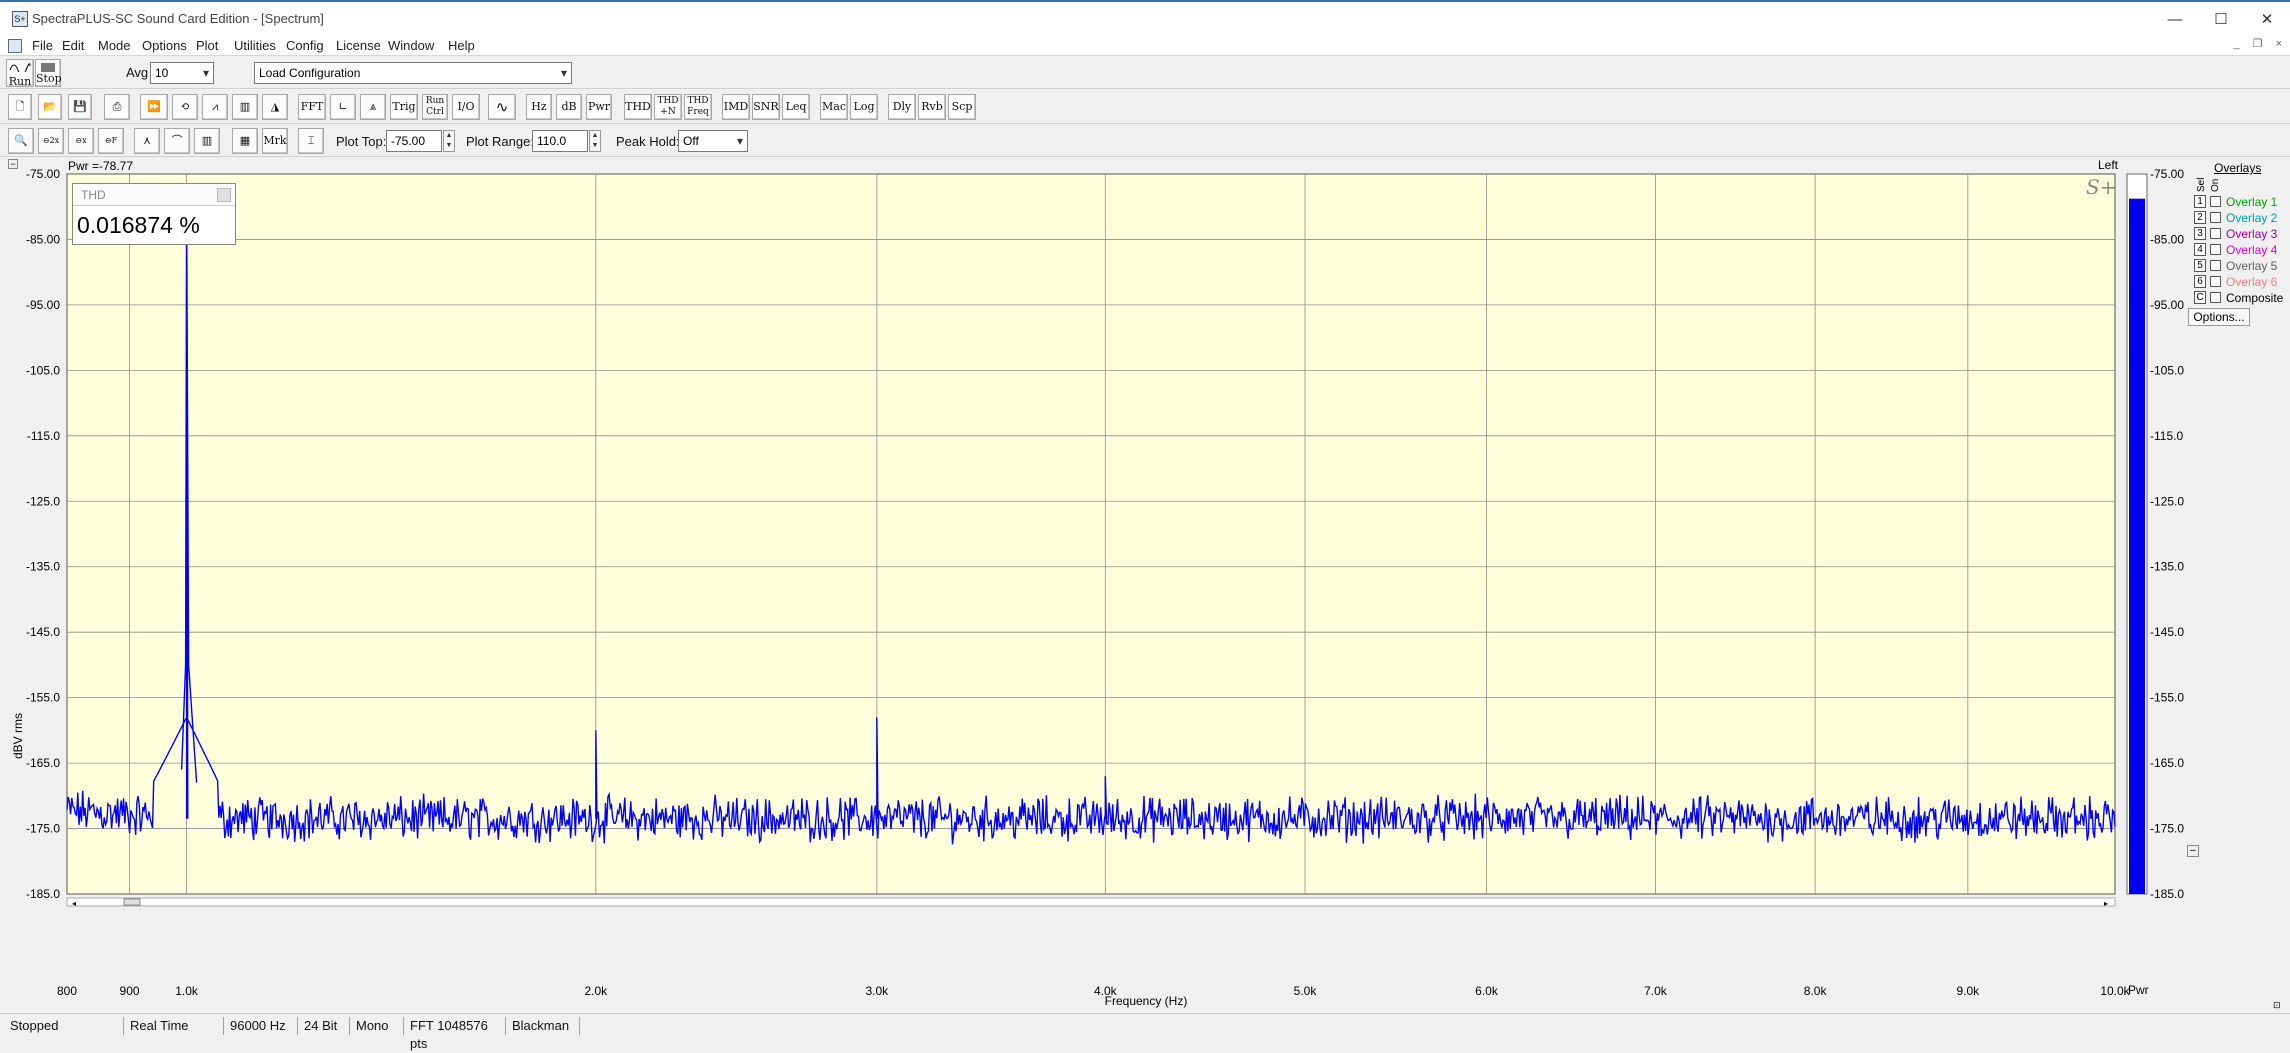 Image resolution: width=2290 pixels, height=1053 pixels. I want to click on overlay-select-5: 5, so click(2200, 265).